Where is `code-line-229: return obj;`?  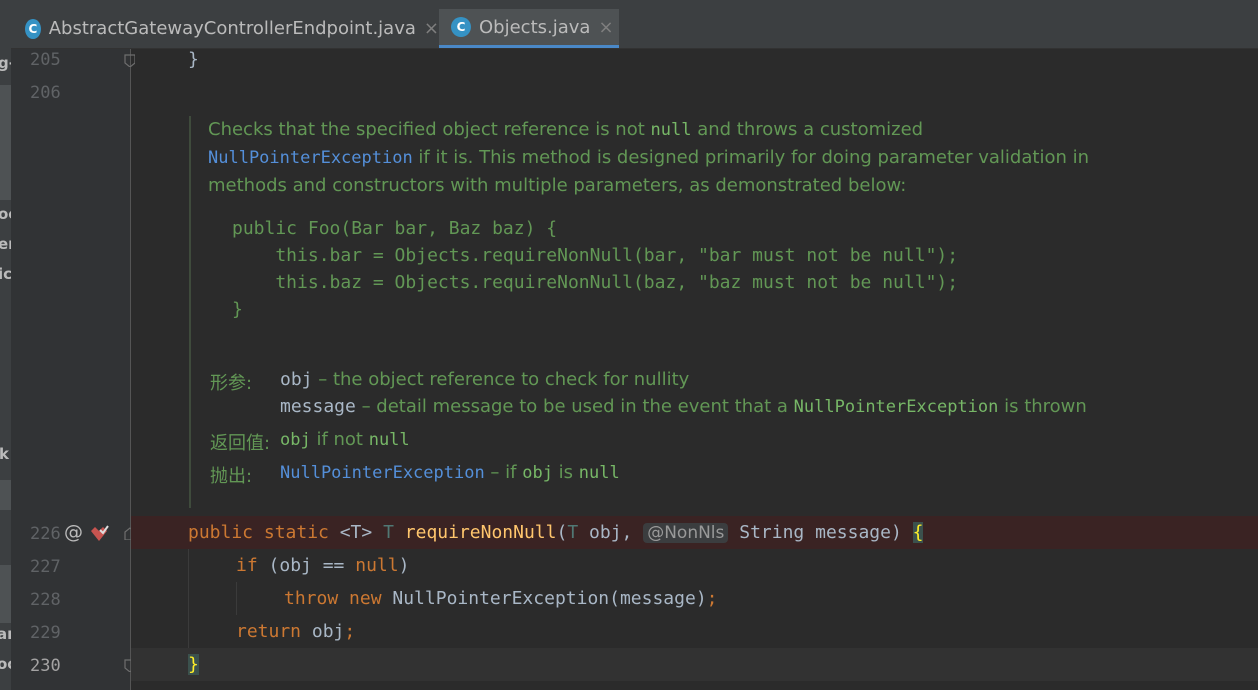
code-line-229: return obj; is located at coordinates (296, 631).